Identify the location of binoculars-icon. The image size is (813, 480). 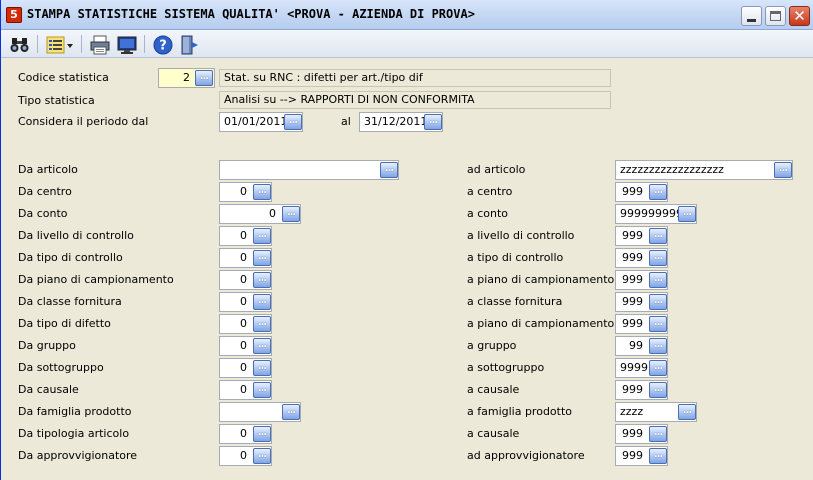
(20, 45).